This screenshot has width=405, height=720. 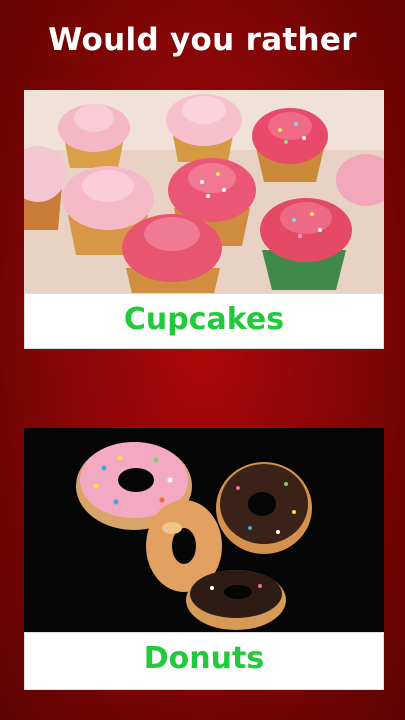 I want to click on option-label-donuts: Donuts, so click(x=204, y=658).